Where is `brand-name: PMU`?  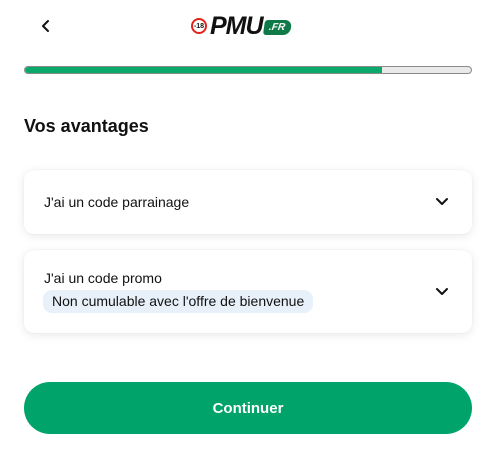
brand-name: PMU is located at coordinates (237, 26).